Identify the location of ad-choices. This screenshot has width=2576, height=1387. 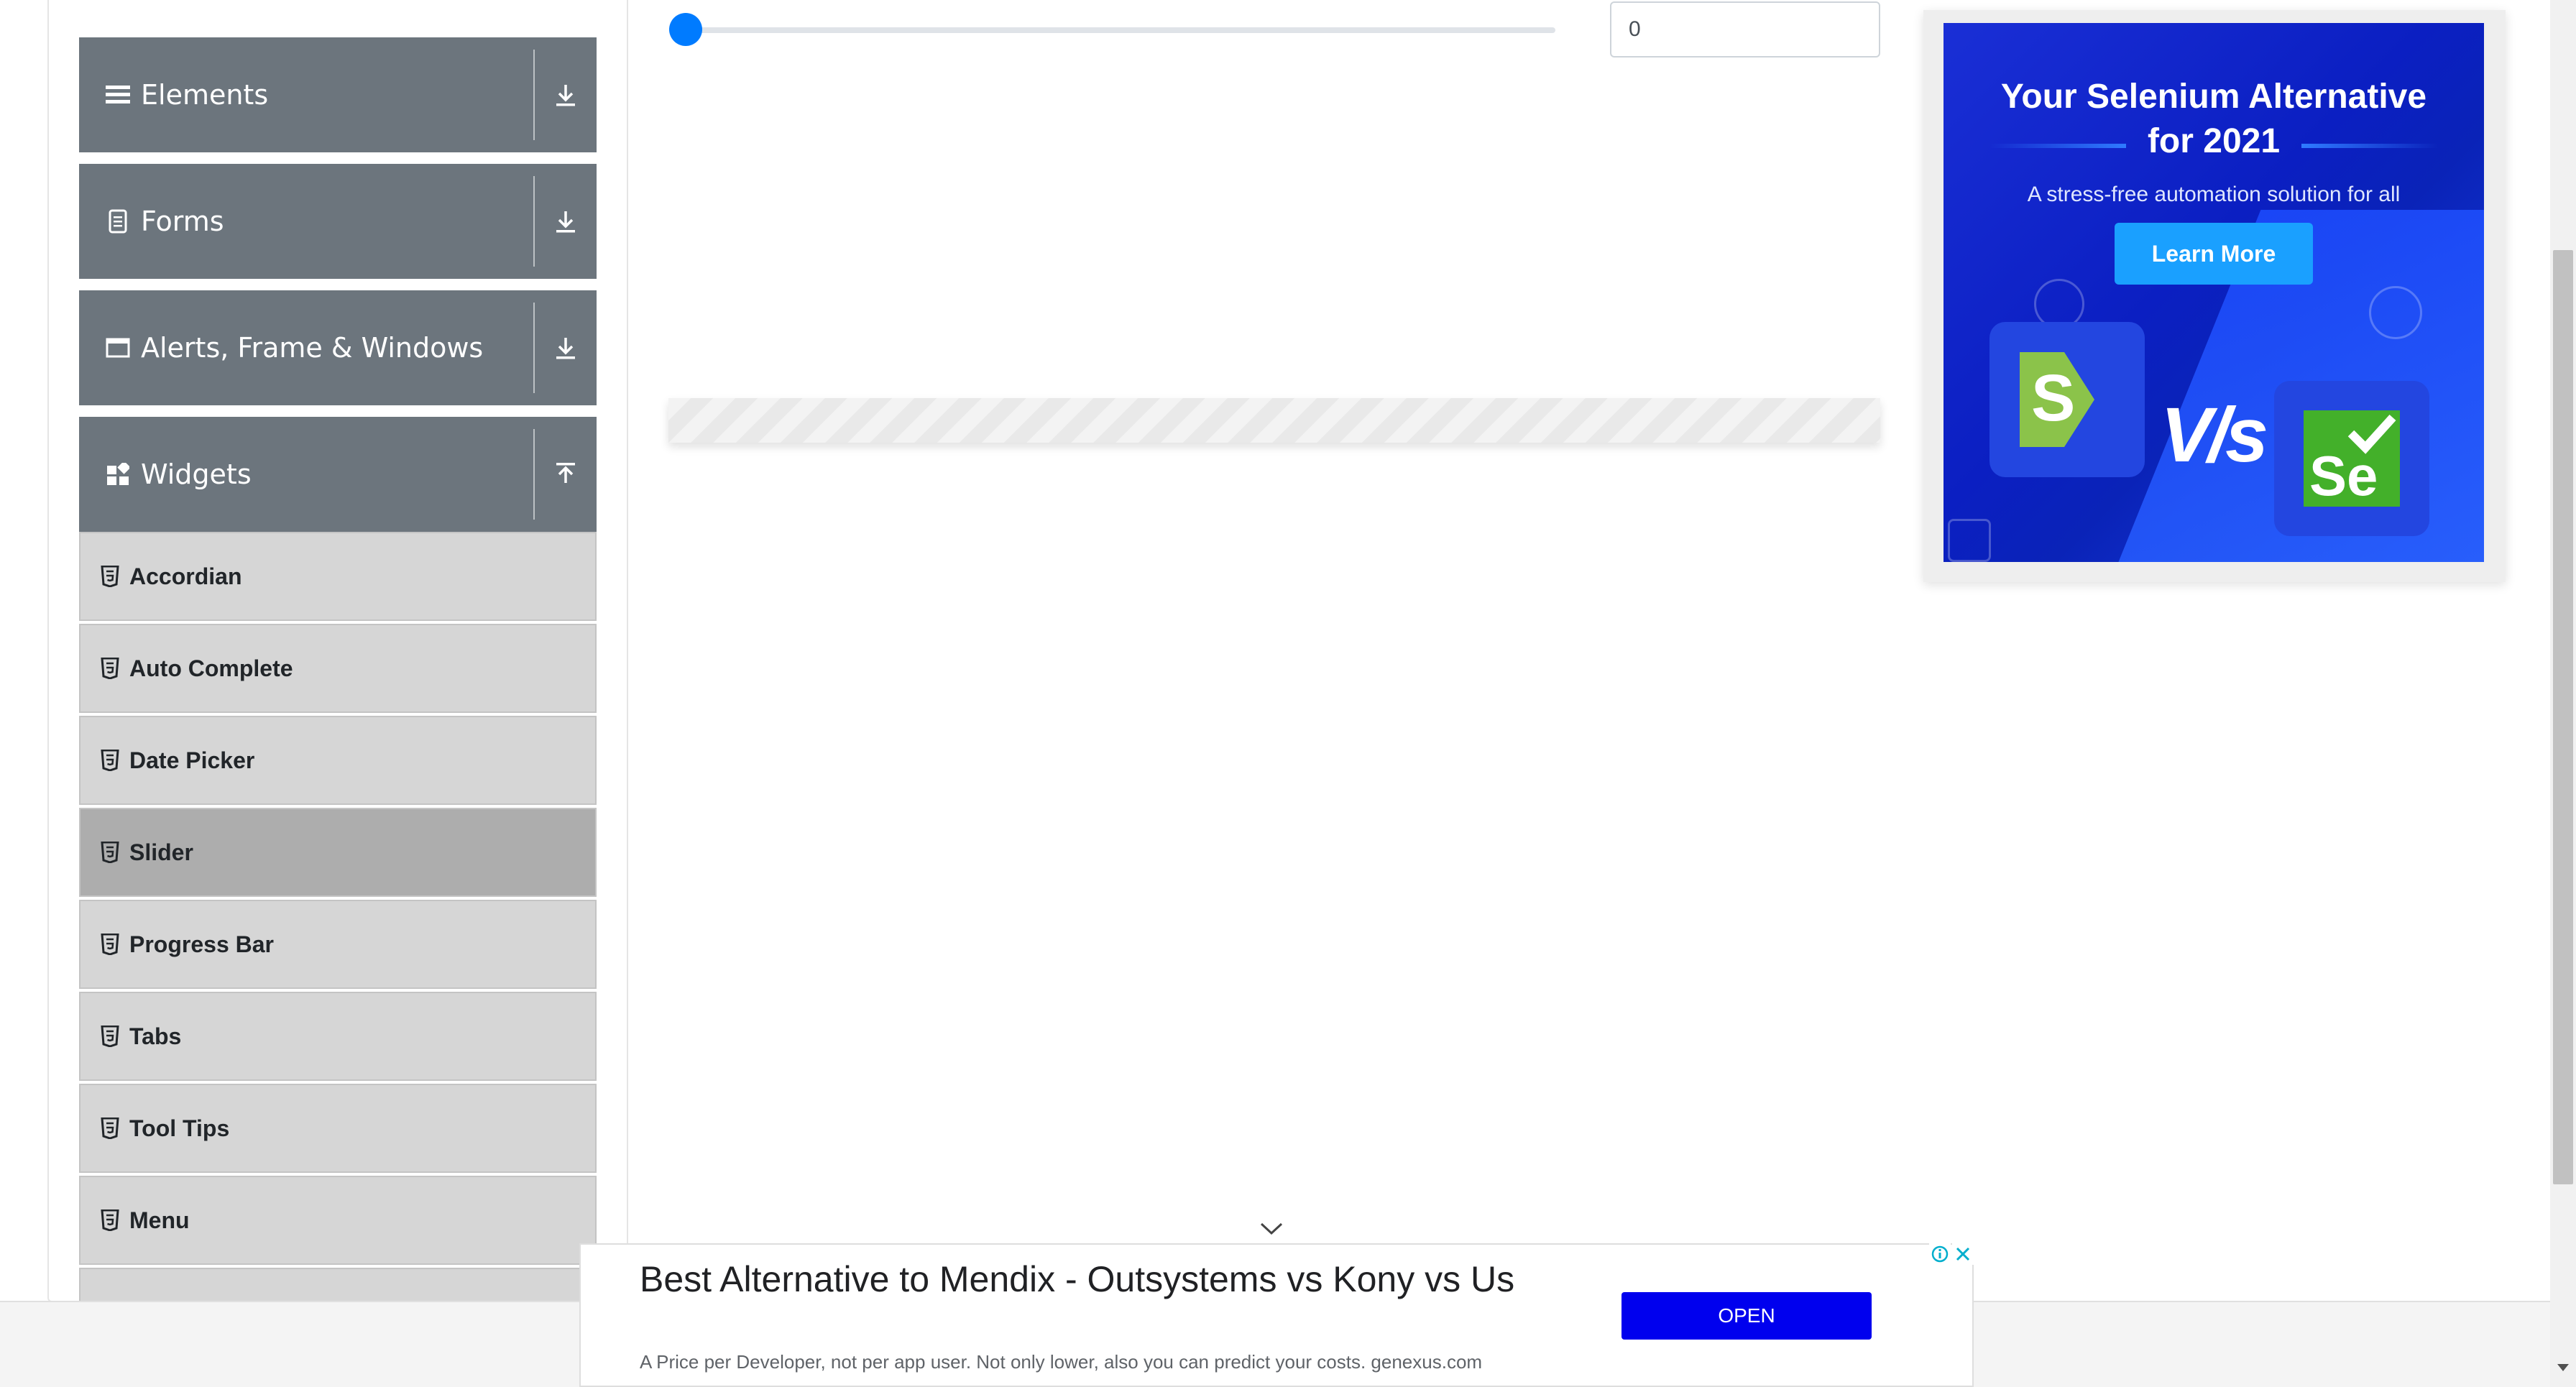
(1951, 1254).